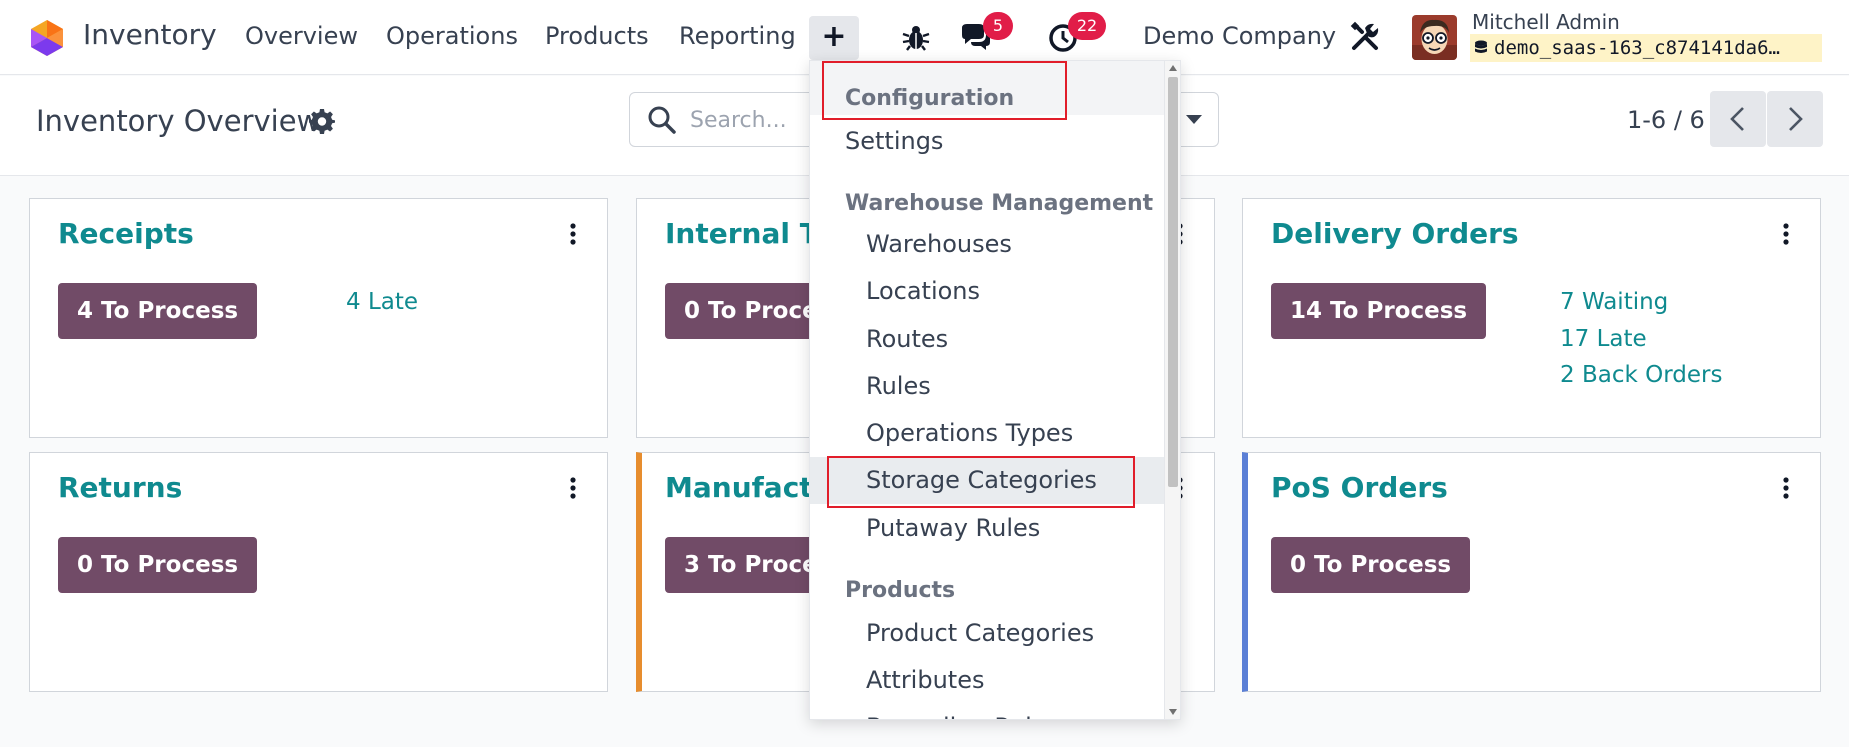 The width and height of the screenshot is (1849, 747). I want to click on card-pos-orders: PoS Orders 0 To Process, so click(1531, 572).